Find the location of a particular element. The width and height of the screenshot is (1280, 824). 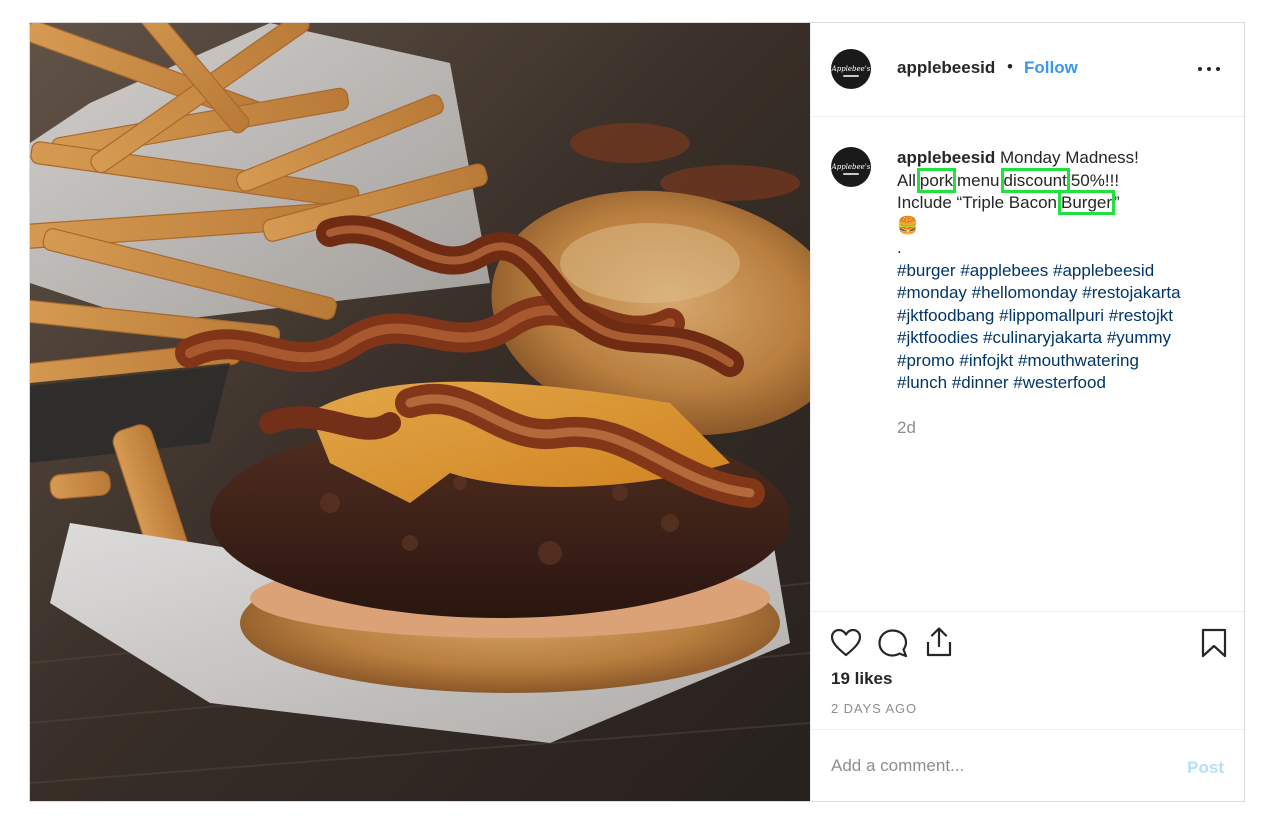

hashtag-line: #monday #hellomonday #restojakarta is located at coordinates (1069, 293).